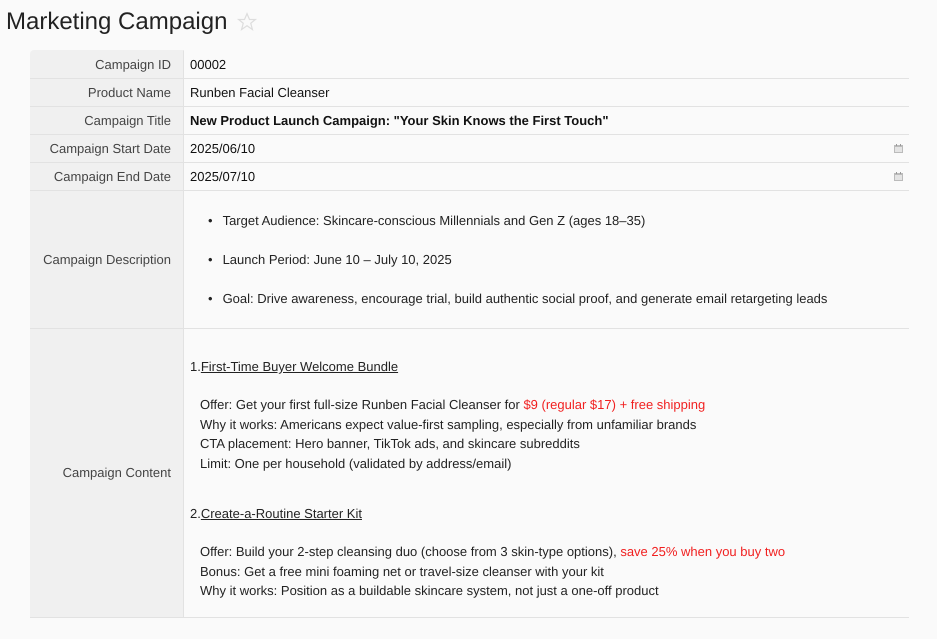 The width and height of the screenshot is (937, 639). What do you see at coordinates (492, 551) in the screenshot?
I see `content-line: Offer: Build your 2-step cleansing duo (choose from 3 skin-type options), save 25% when you buy two` at bounding box center [492, 551].